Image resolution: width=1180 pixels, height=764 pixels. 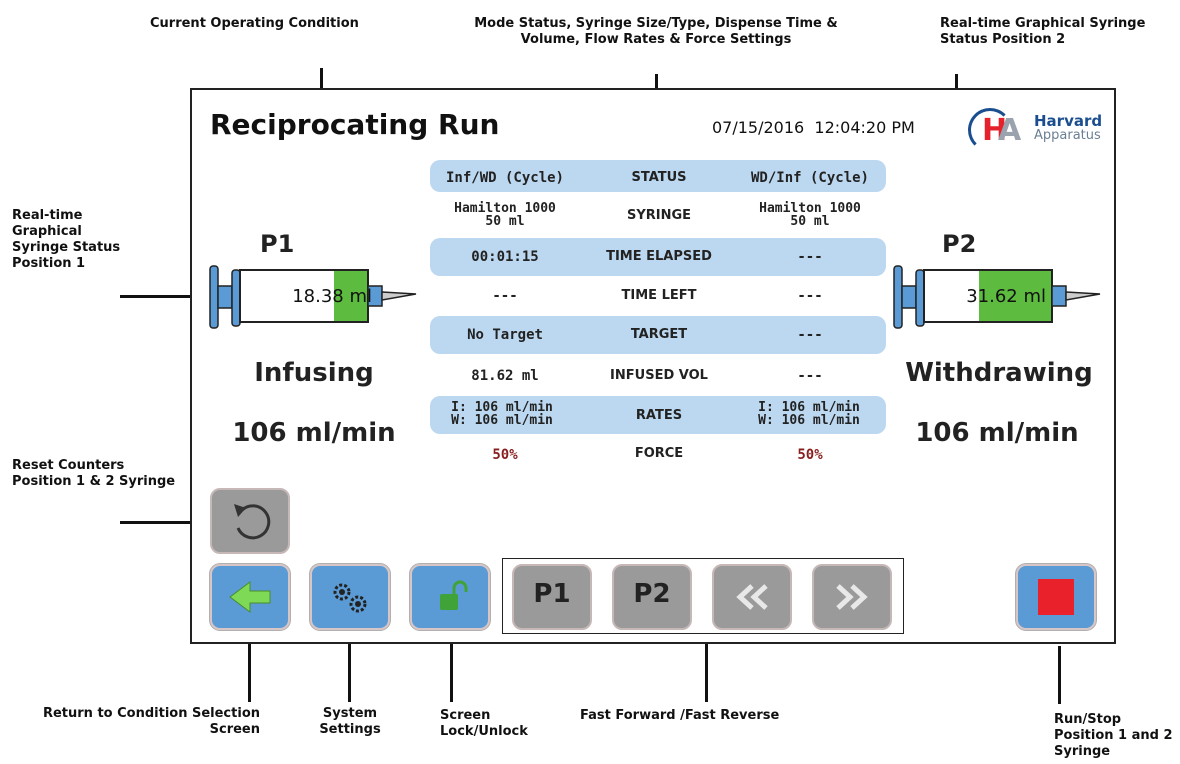 What do you see at coordinates (659, 177) in the screenshot?
I see `status-label: STATUS` at bounding box center [659, 177].